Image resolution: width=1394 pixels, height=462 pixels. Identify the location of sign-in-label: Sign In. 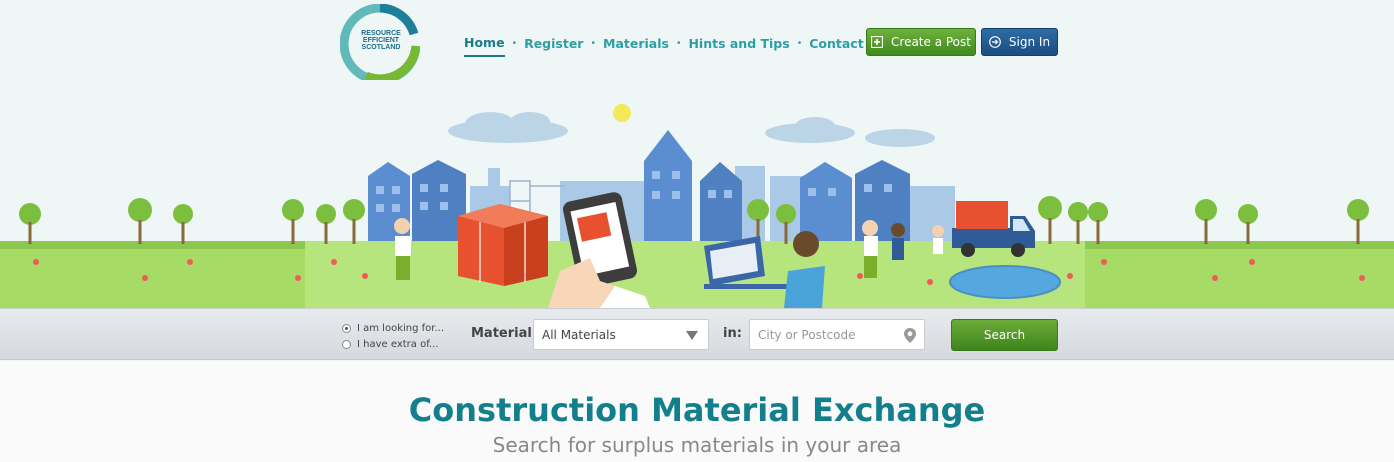
(1029, 42).